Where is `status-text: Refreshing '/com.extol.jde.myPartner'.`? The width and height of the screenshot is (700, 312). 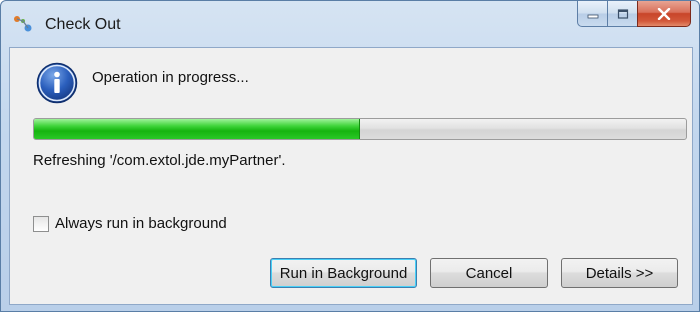 status-text: Refreshing '/com.extol.jde.myPartner'. is located at coordinates (159, 160).